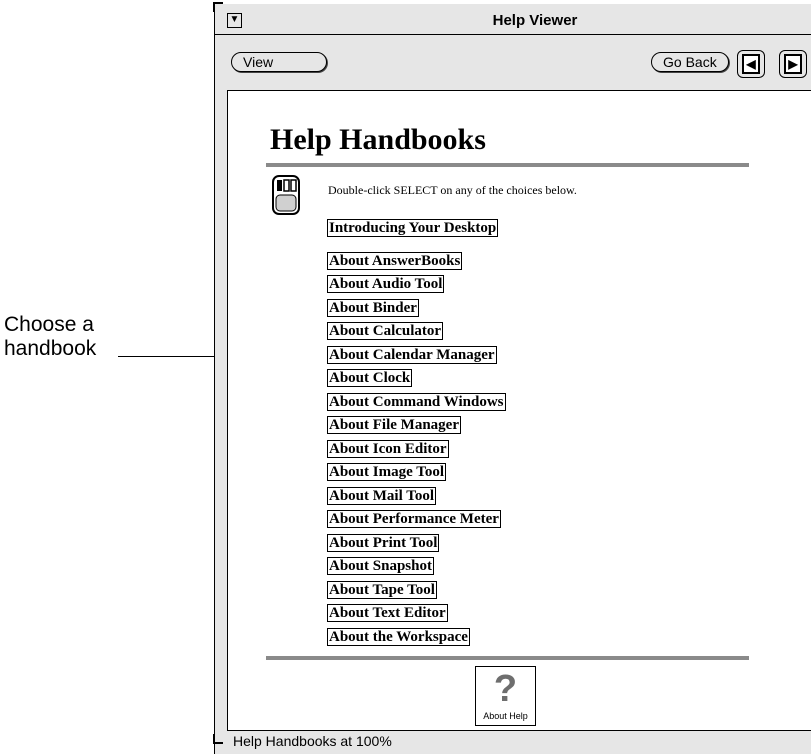 This screenshot has height=754, width=811. What do you see at coordinates (382, 496) in the screenshot?
I see `link-about-mail-tool: About Mail Tool` at bounding box center [382, 496].